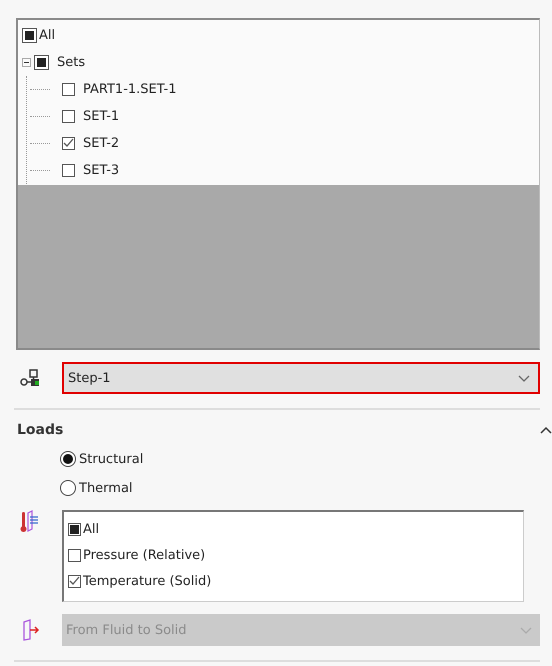  What do you see at coordinates (144, 555) in the screenshot?
I see `load-item-label: Pressure (Relative)` at bounding box center [144, 555].